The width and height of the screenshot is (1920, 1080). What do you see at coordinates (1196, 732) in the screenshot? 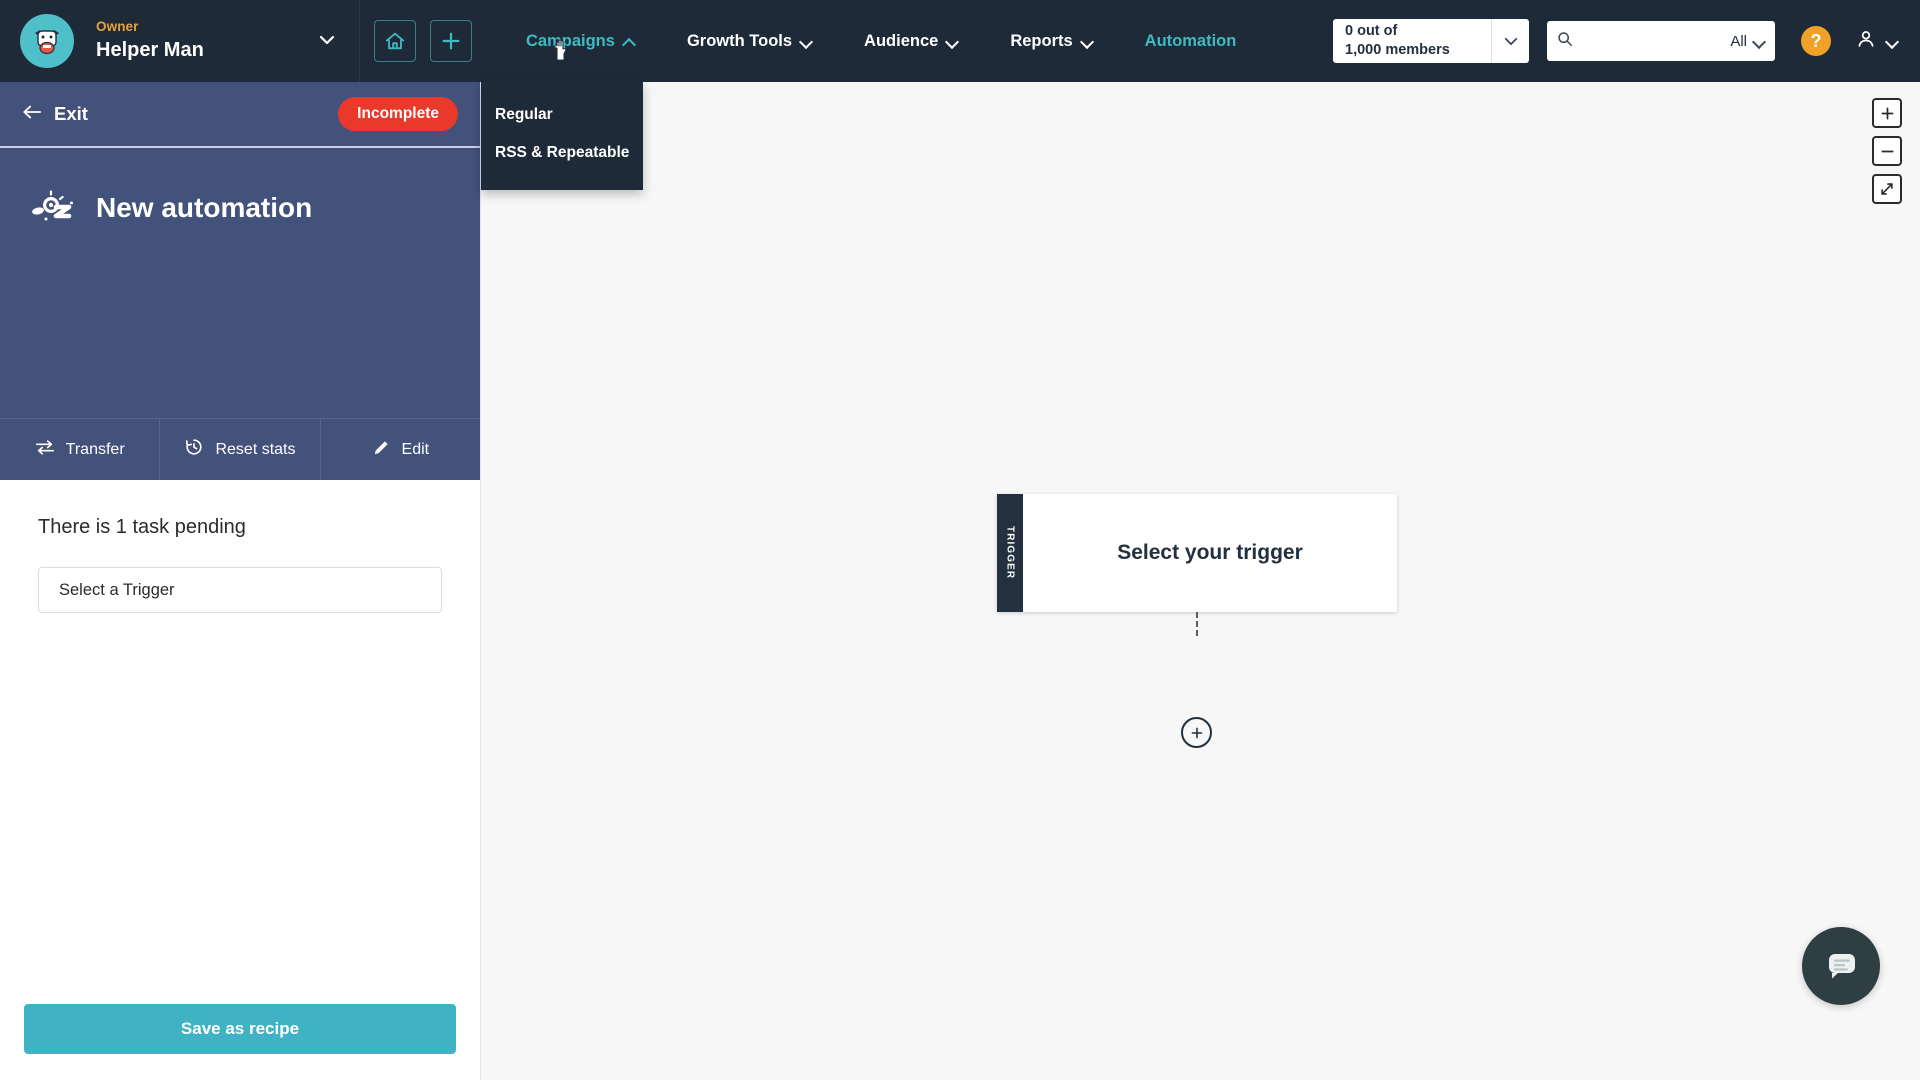
I see `add-step-button` at bounding box center [1196, 732].